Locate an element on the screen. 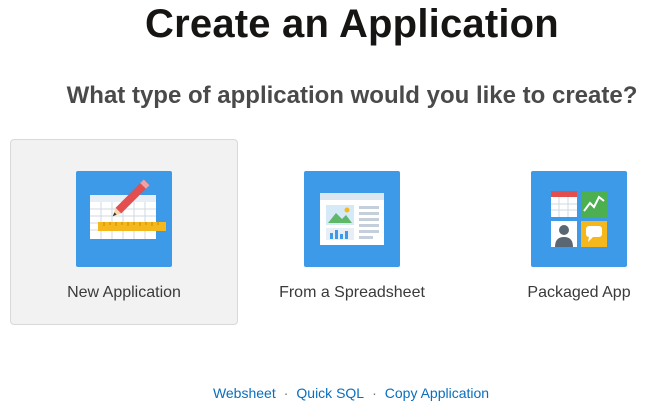 The height and width of the screenshot is (405, 656). from-spreadsheet-label: From a Spreadsheet is located at coordinates (352, 292).